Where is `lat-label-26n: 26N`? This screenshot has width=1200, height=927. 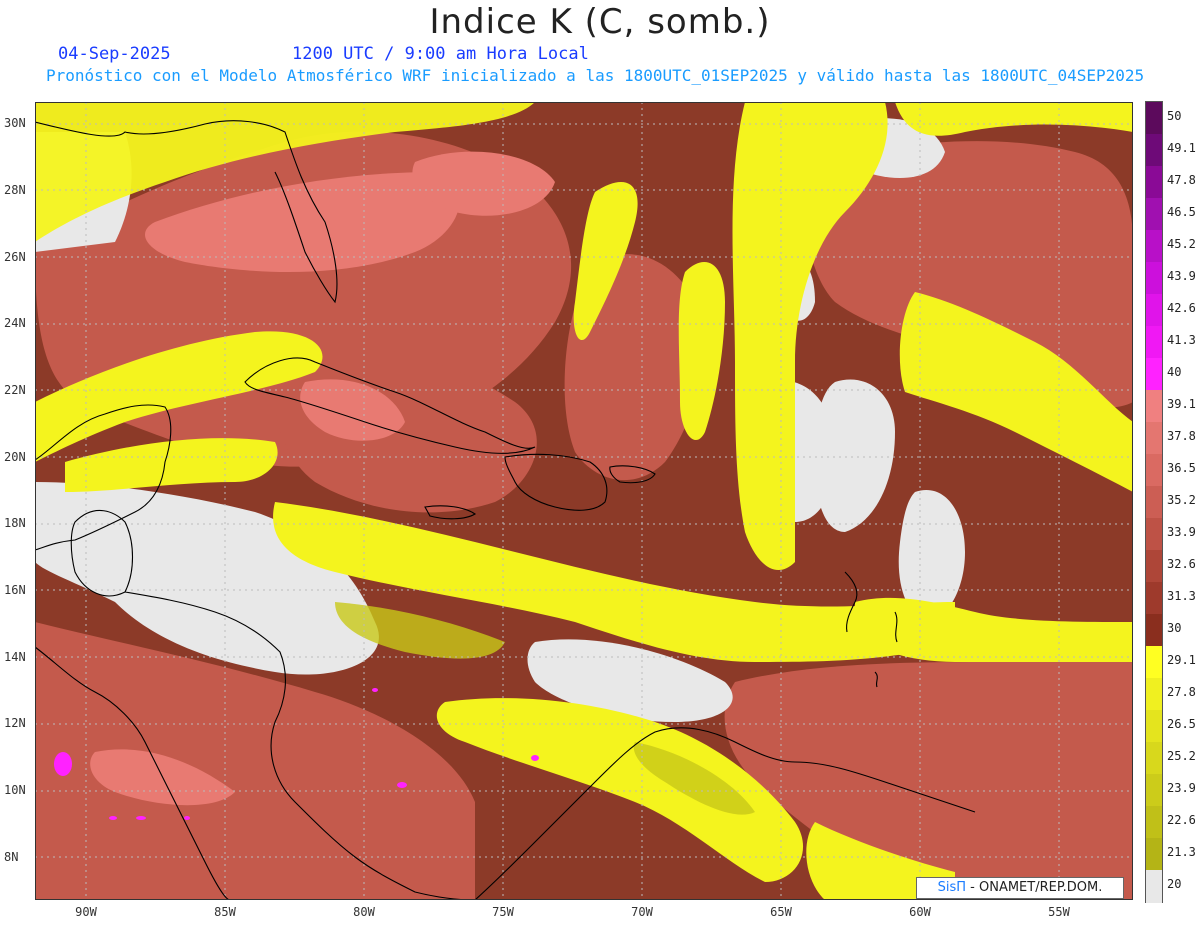 lat-label-26n: 26N is located at coordinates (15, 257).